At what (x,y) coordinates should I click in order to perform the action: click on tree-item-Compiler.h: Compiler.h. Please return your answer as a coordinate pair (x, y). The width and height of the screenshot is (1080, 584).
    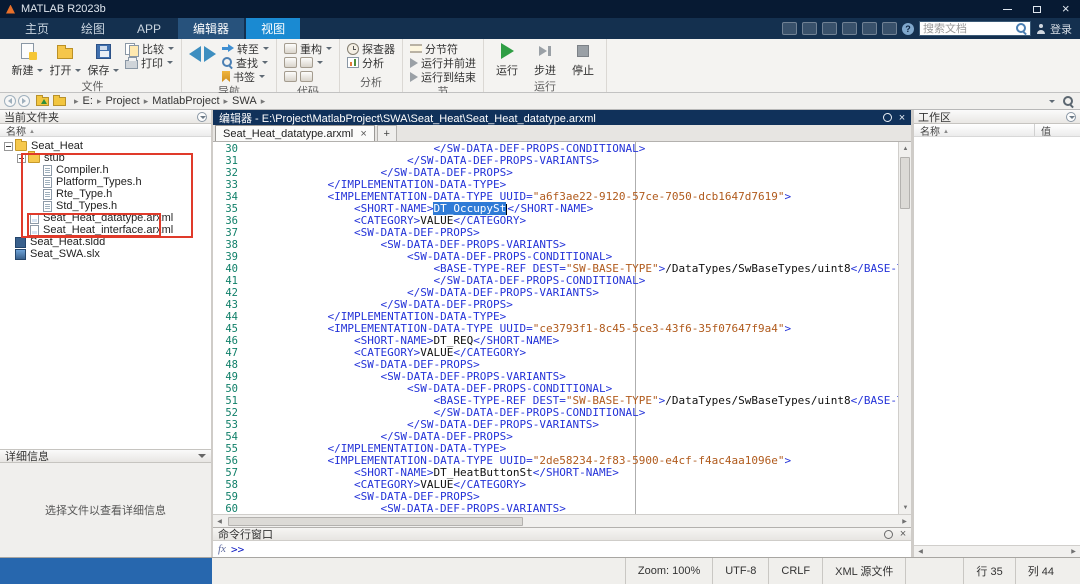
    Looking at the image, I should click on (105, 170).